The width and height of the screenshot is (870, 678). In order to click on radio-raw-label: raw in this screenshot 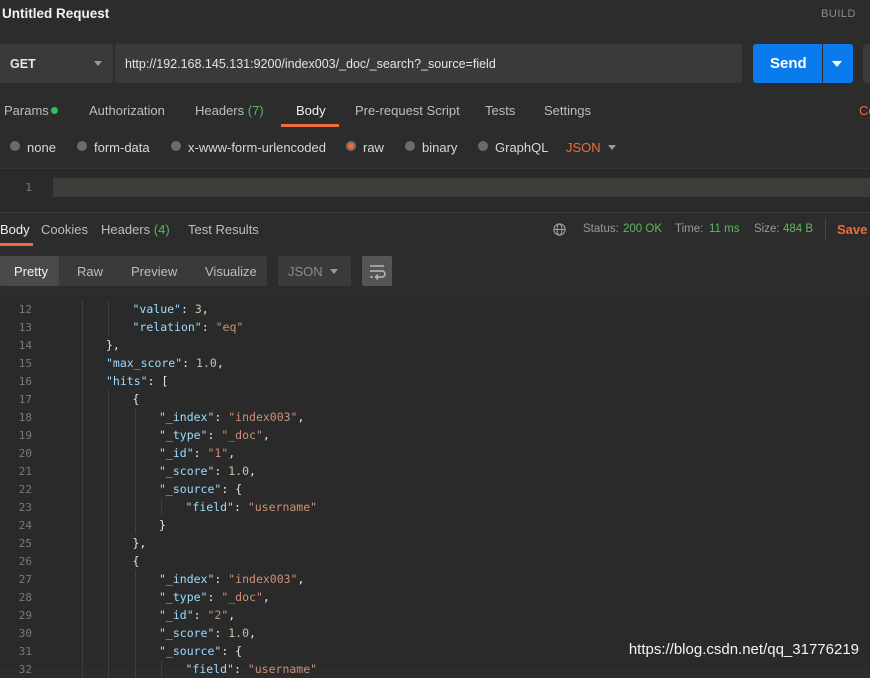, I will do `click(373, 147)`.